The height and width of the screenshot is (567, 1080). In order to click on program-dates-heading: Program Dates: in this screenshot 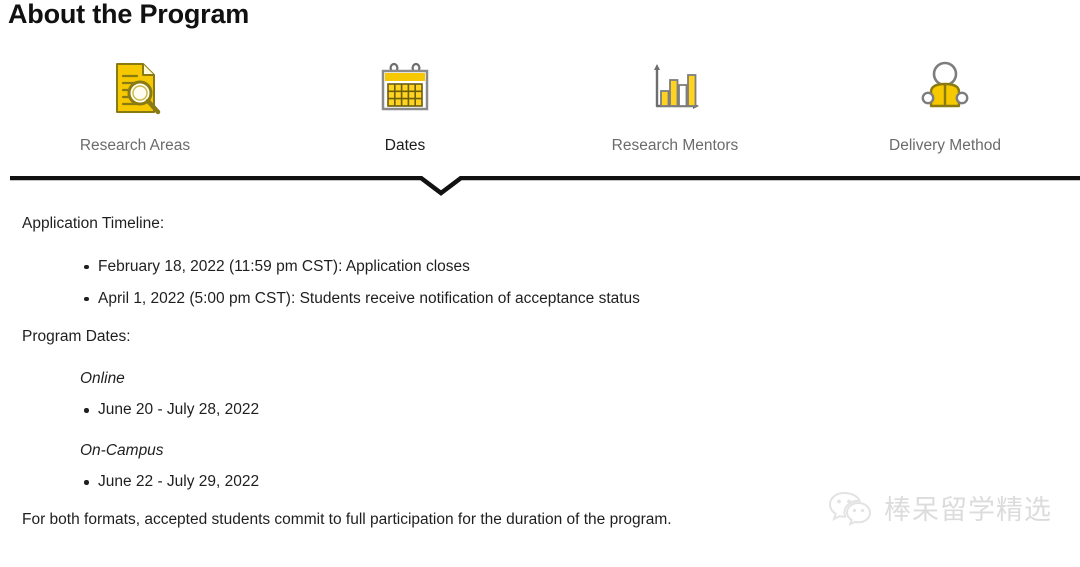, I will do `click(76, 336)`.